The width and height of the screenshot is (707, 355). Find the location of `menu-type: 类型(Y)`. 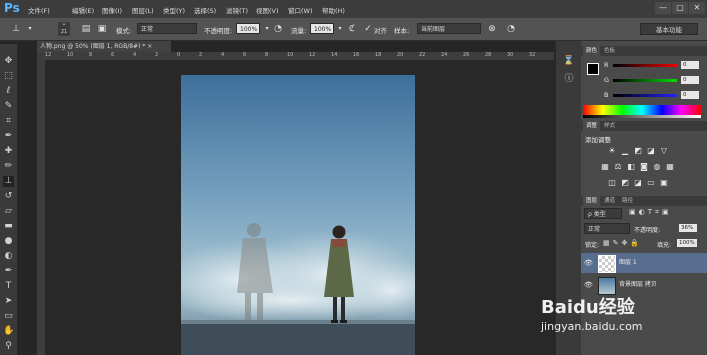

menu-type: 类型(Y) is located at coordinates (174, 10).